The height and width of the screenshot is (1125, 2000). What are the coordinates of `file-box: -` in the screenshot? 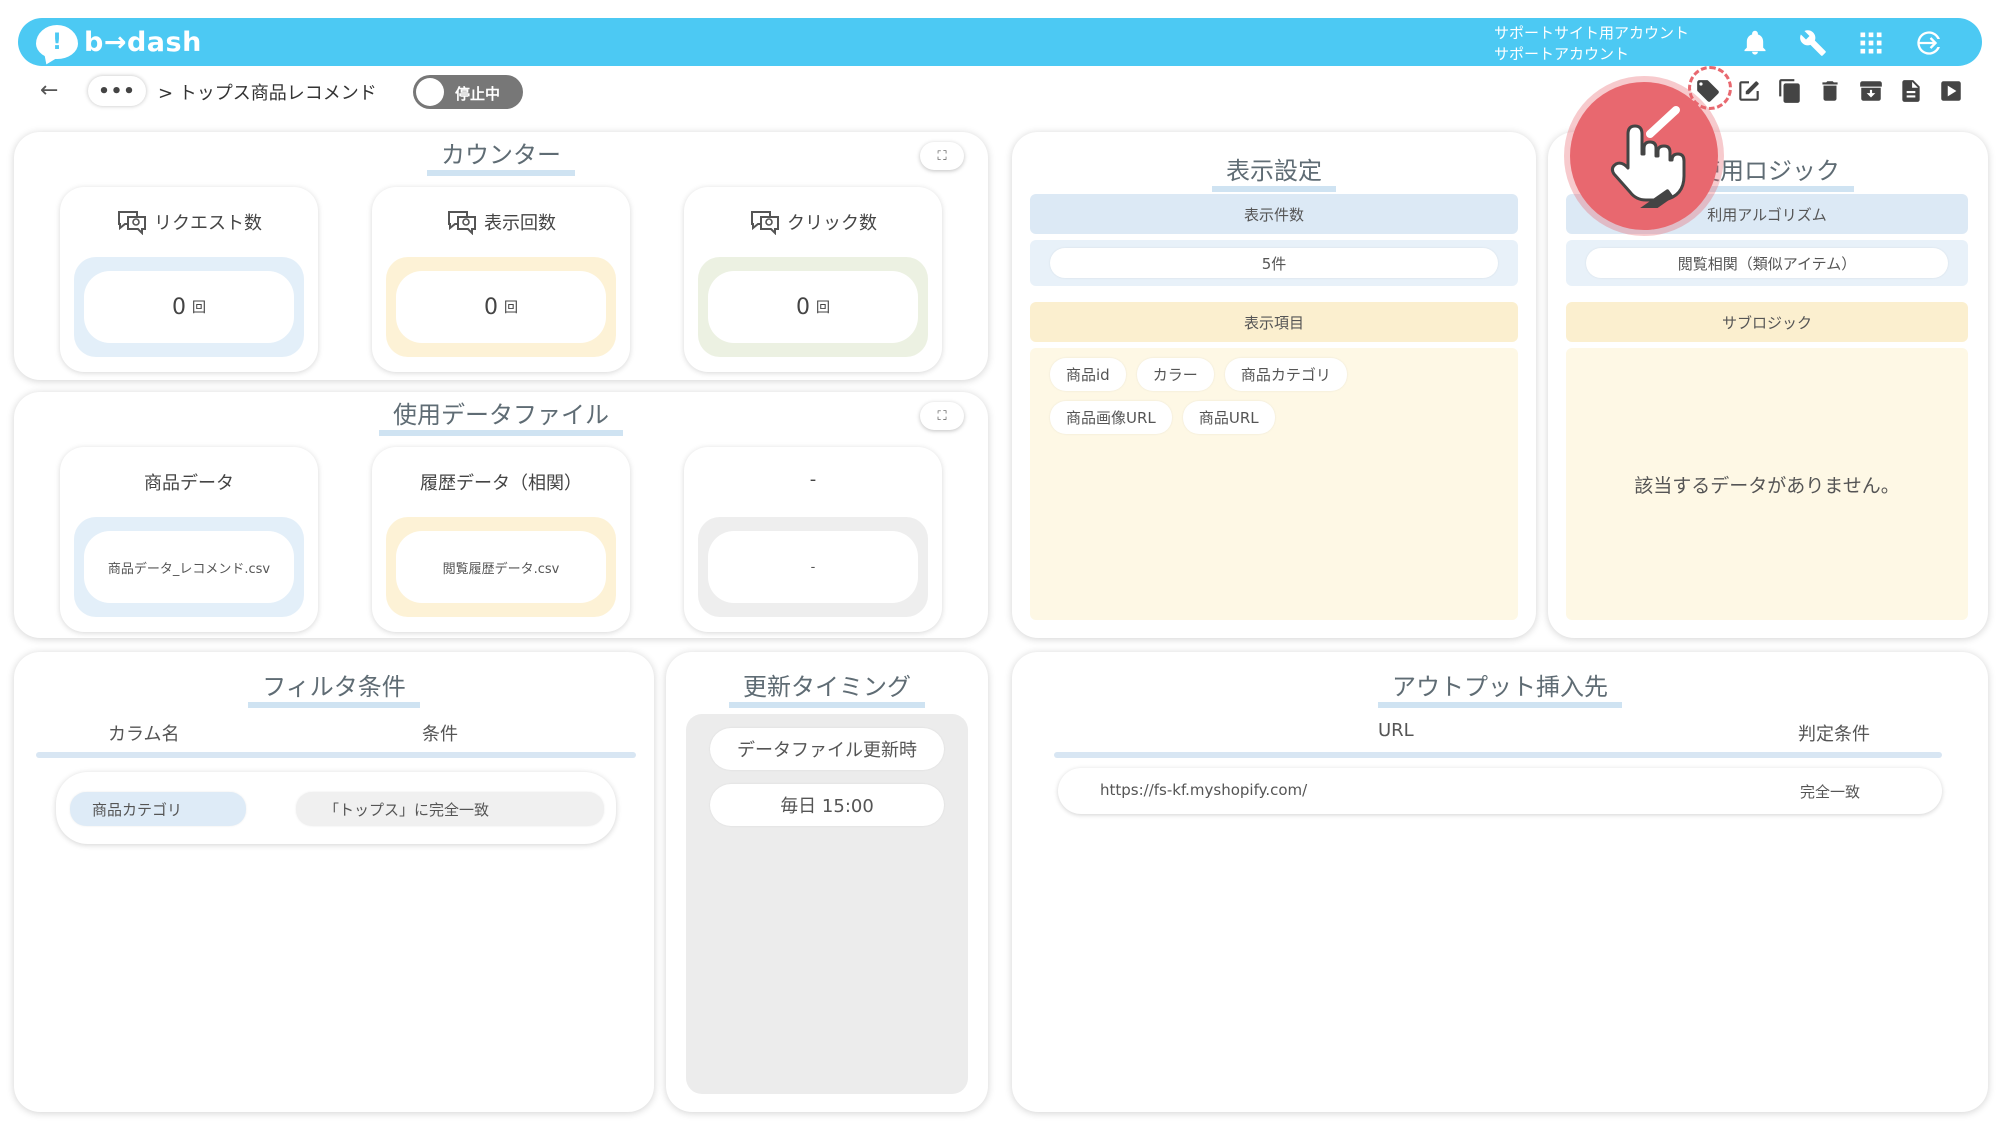 It's located at (813, 567).